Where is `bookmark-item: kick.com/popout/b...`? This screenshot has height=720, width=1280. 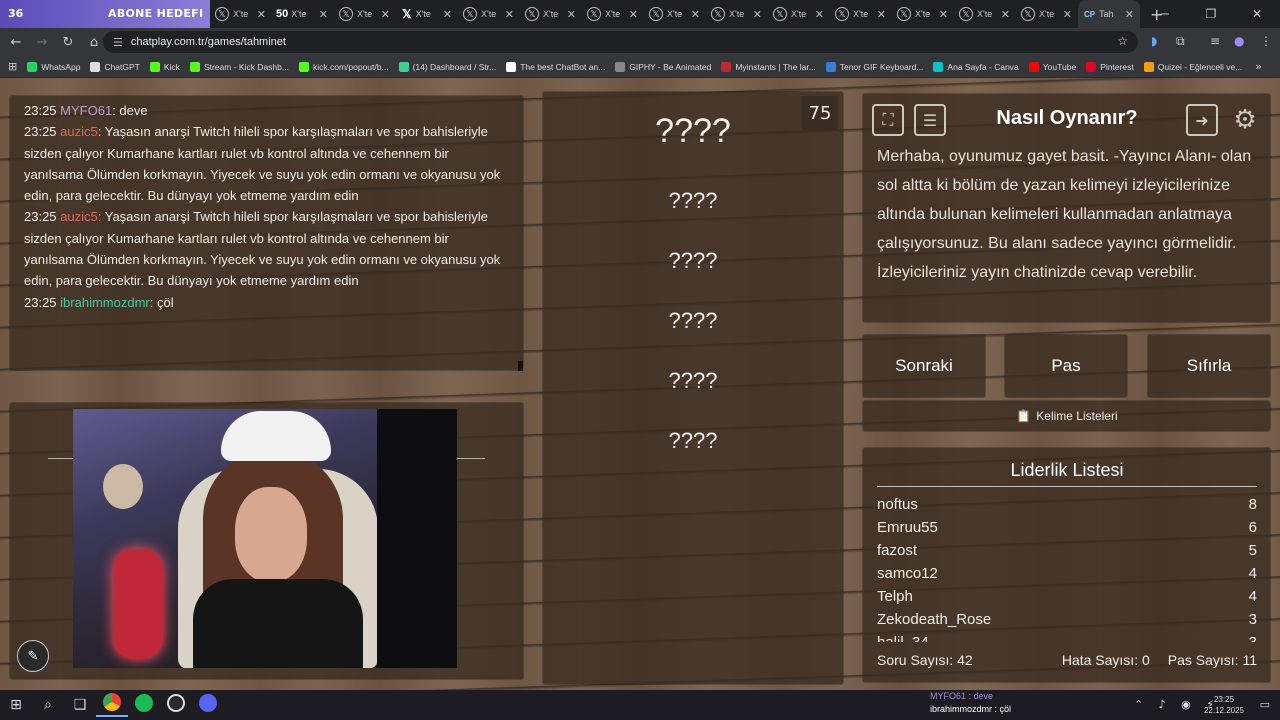
bookmark-item: kick.com/popout/b... is located at coordinates (343, 66).